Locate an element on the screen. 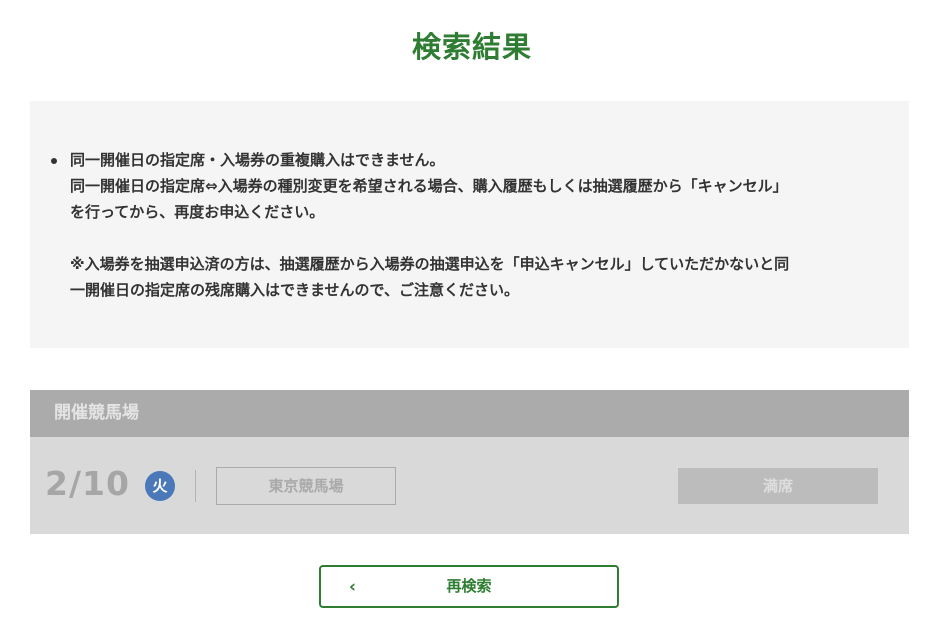  research-button: ‹ 再検索 is located at coordinates (469, 586).